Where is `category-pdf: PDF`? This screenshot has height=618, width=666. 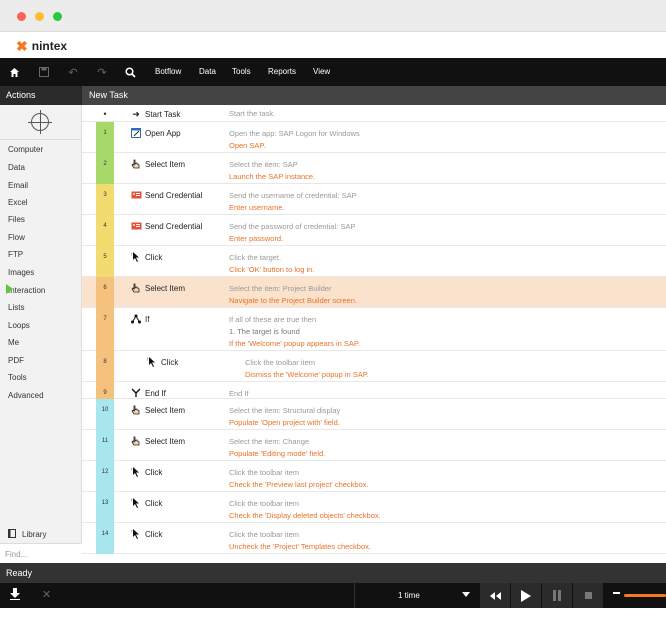
category-pdf: PDF is located at coordinates (16, 360).